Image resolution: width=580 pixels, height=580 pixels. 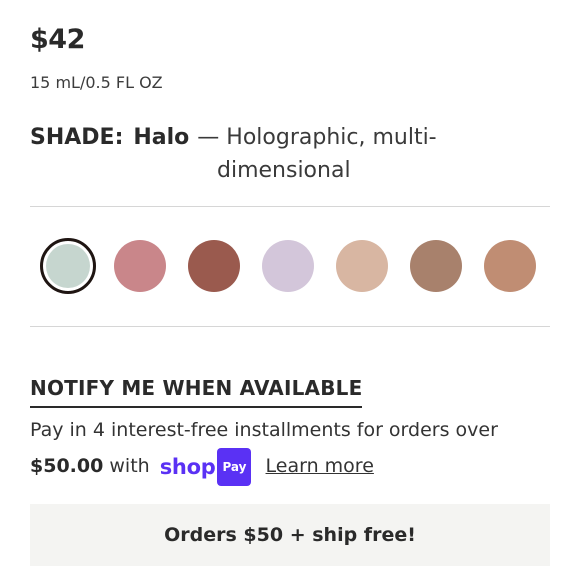 I want to click on shop-pay-logo-icon: shop Pay, so click(x=206, y=467).